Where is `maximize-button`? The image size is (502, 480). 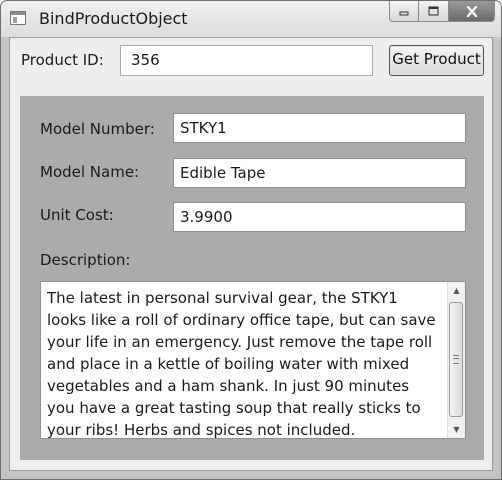 maximize-button is located at coordinates (434, 11).